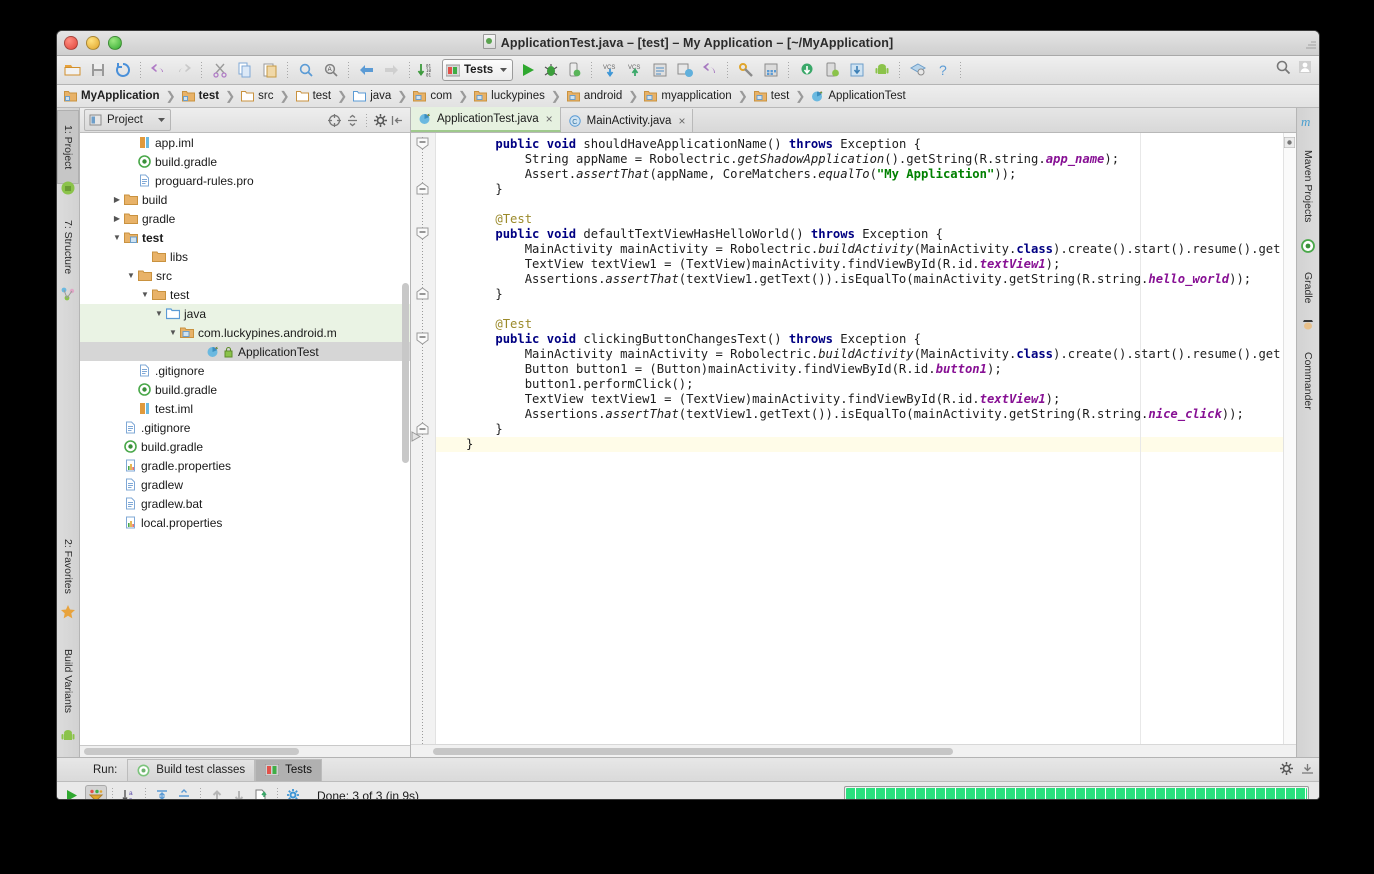 The image size is (1374, 874). Describe the element at coordinates (245, 751) in the screenshot. I see `project-tree-hscrollbar` at that location.